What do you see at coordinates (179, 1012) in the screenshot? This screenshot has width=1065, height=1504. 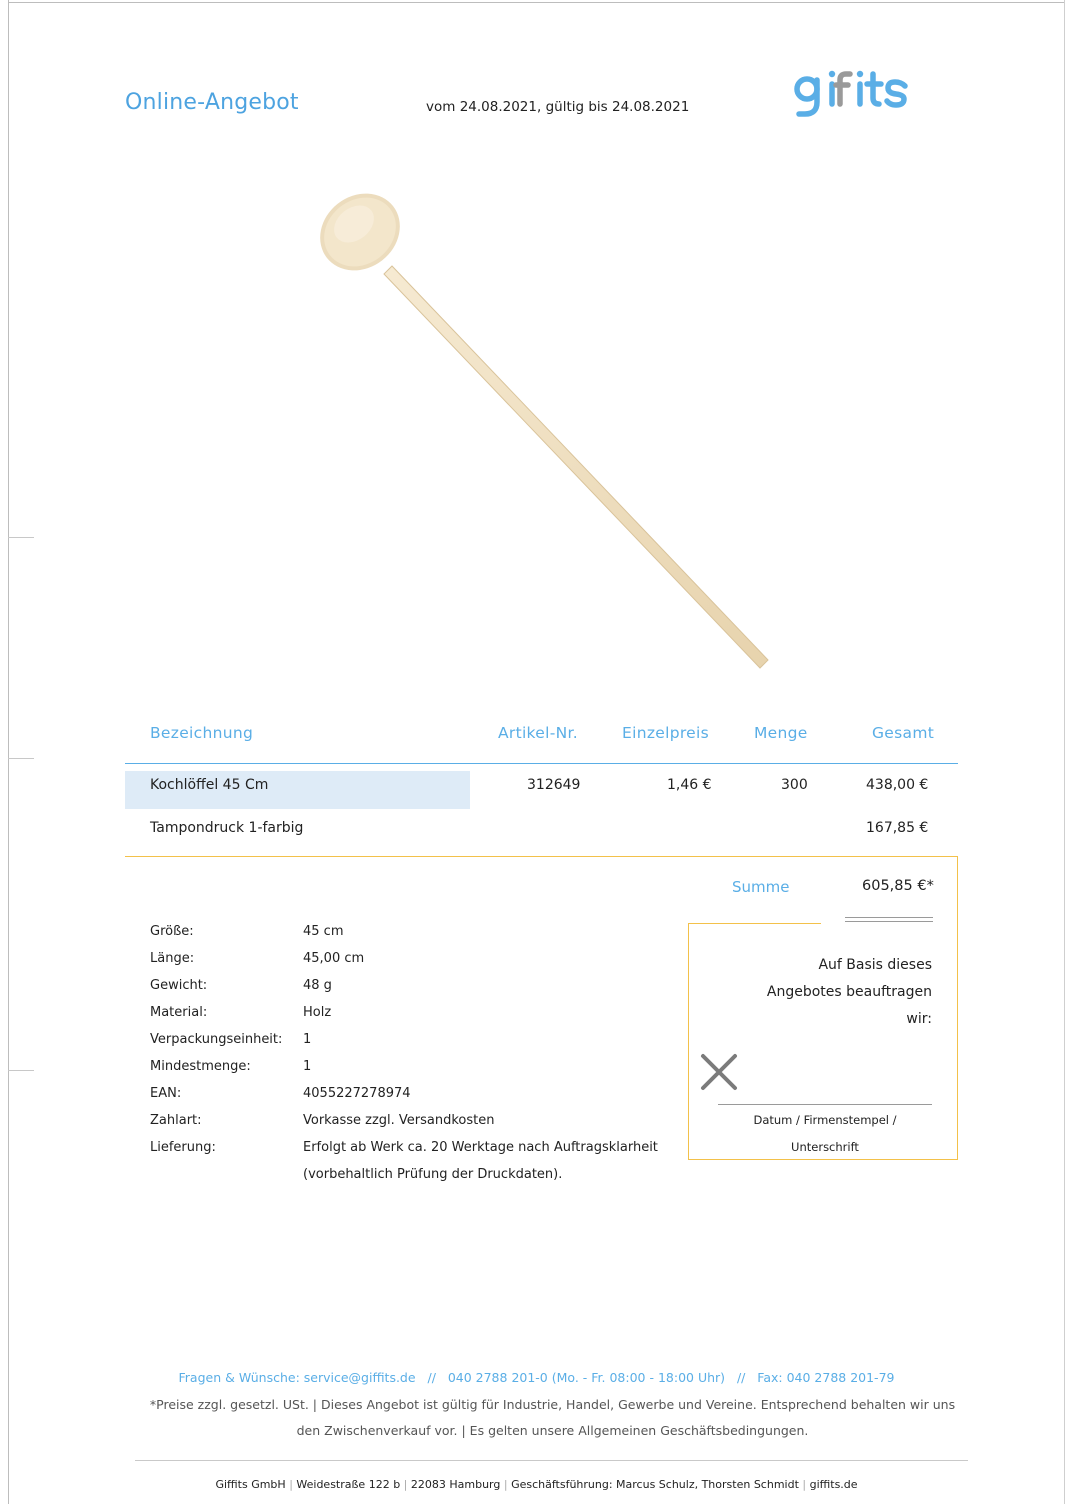 I see `spec-label: Material:` at bounding box center [179, 1012].